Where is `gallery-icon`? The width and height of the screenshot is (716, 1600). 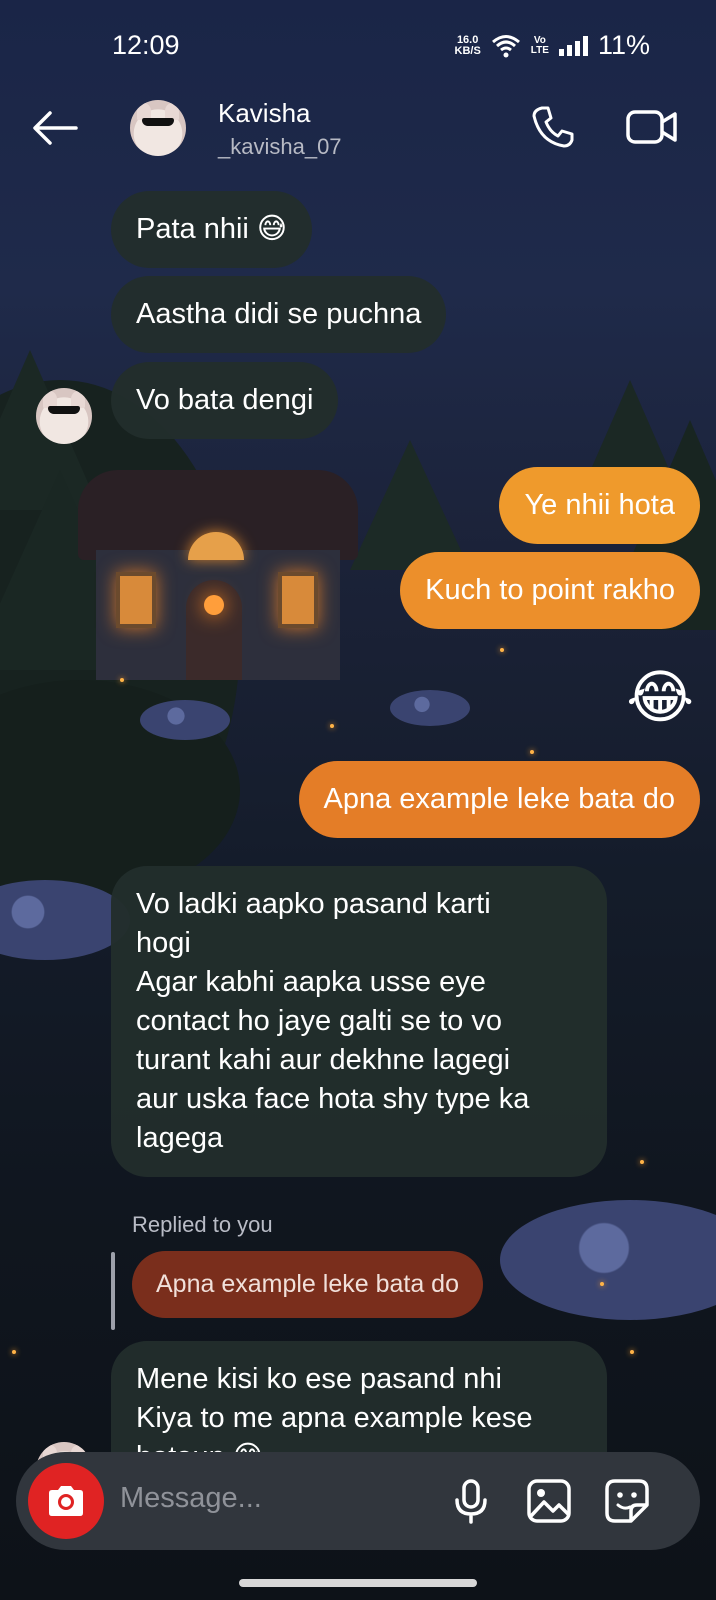
gallery-icon is located at coordinates (549, 1501).